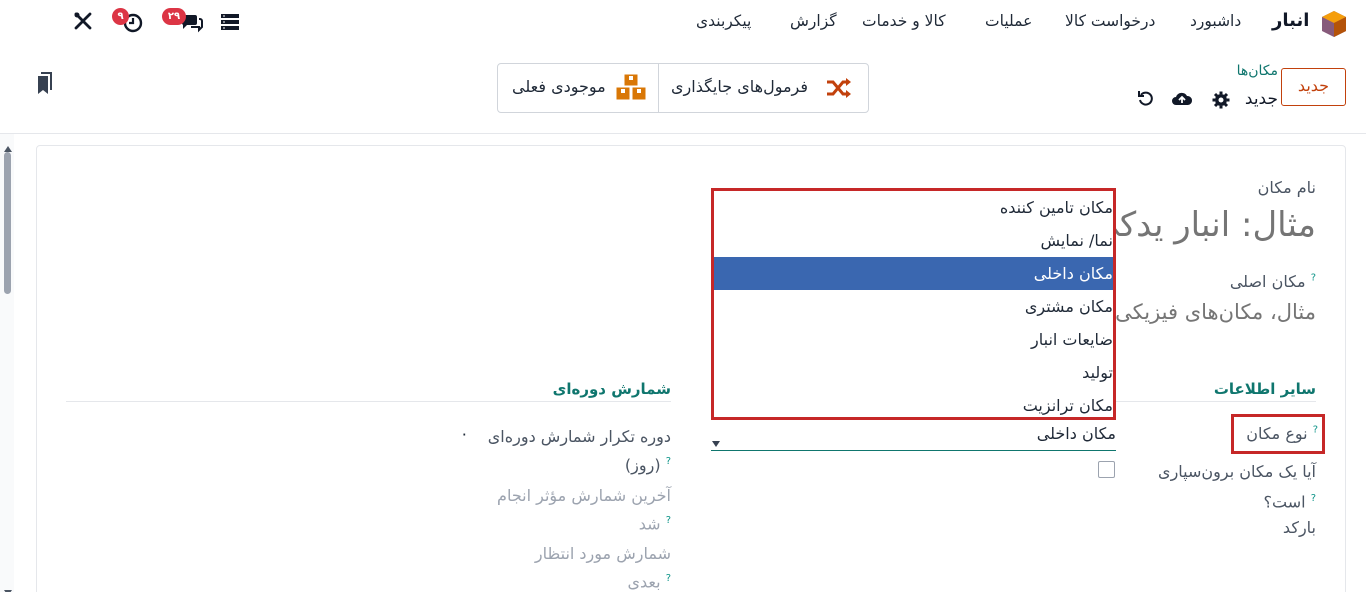 The image size is (1366, 592). What do you see at coordinates (464, 433) in the screenshot?
I see `cyclic-frequency-value: ۰` at bounding box center [464, 433].